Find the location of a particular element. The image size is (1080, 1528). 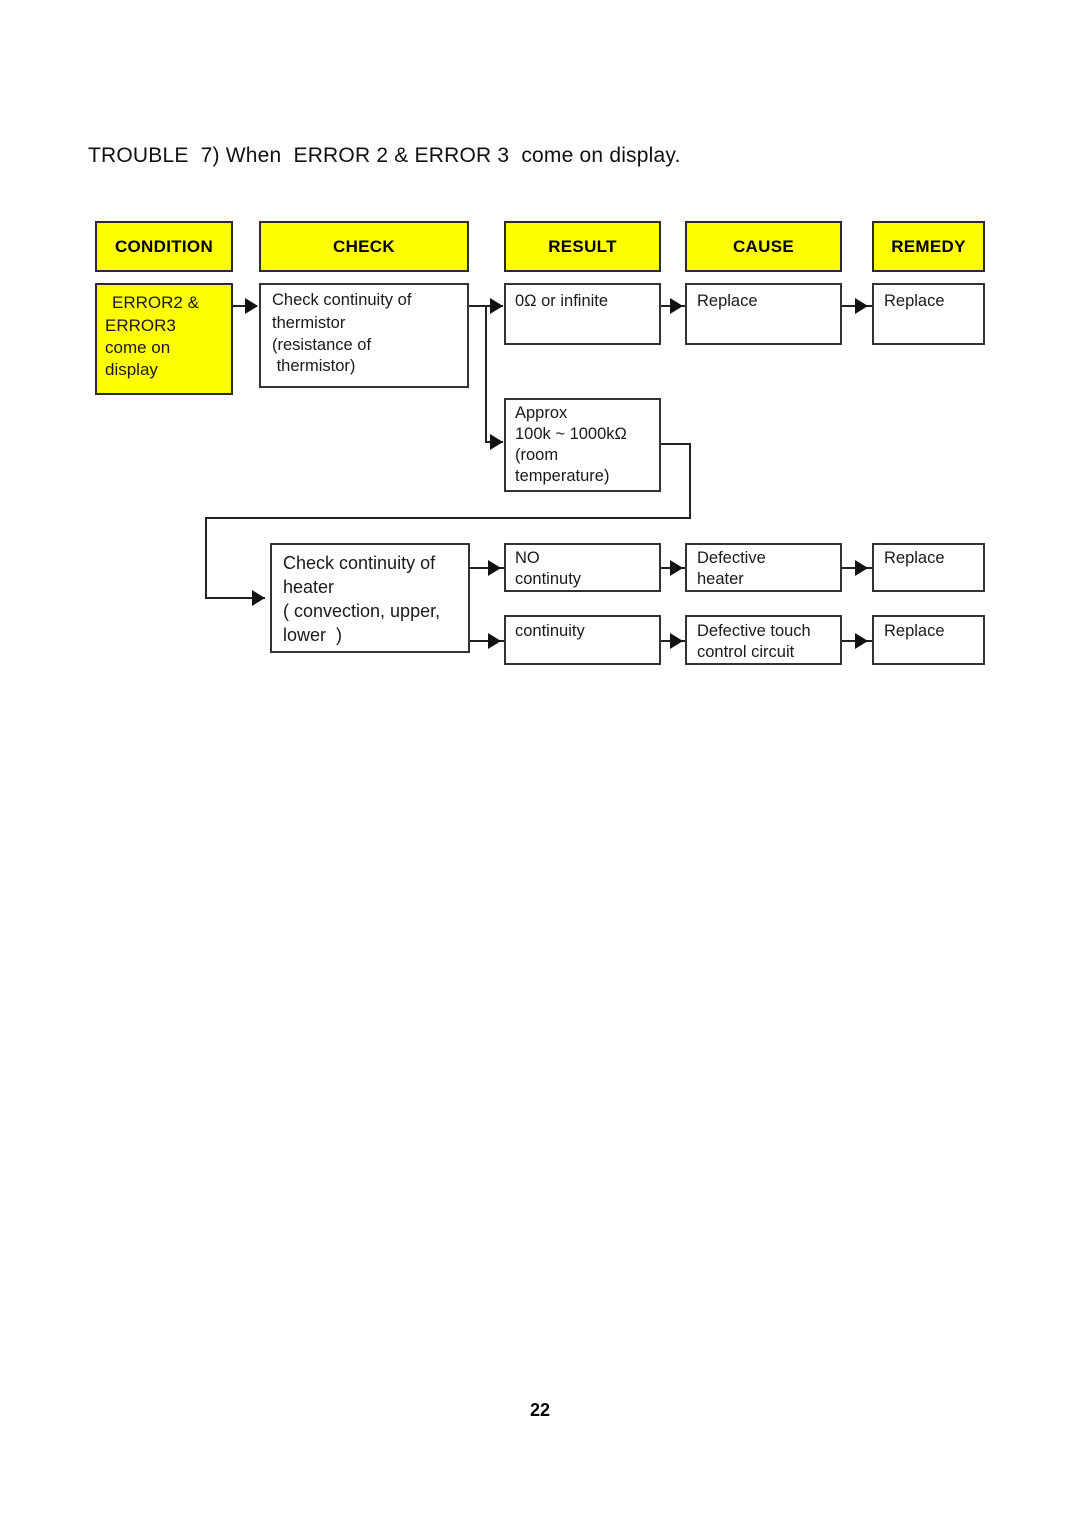

result-approx-line-2: 100k ~ 1000kΩ is located at coordinates (571, 434).